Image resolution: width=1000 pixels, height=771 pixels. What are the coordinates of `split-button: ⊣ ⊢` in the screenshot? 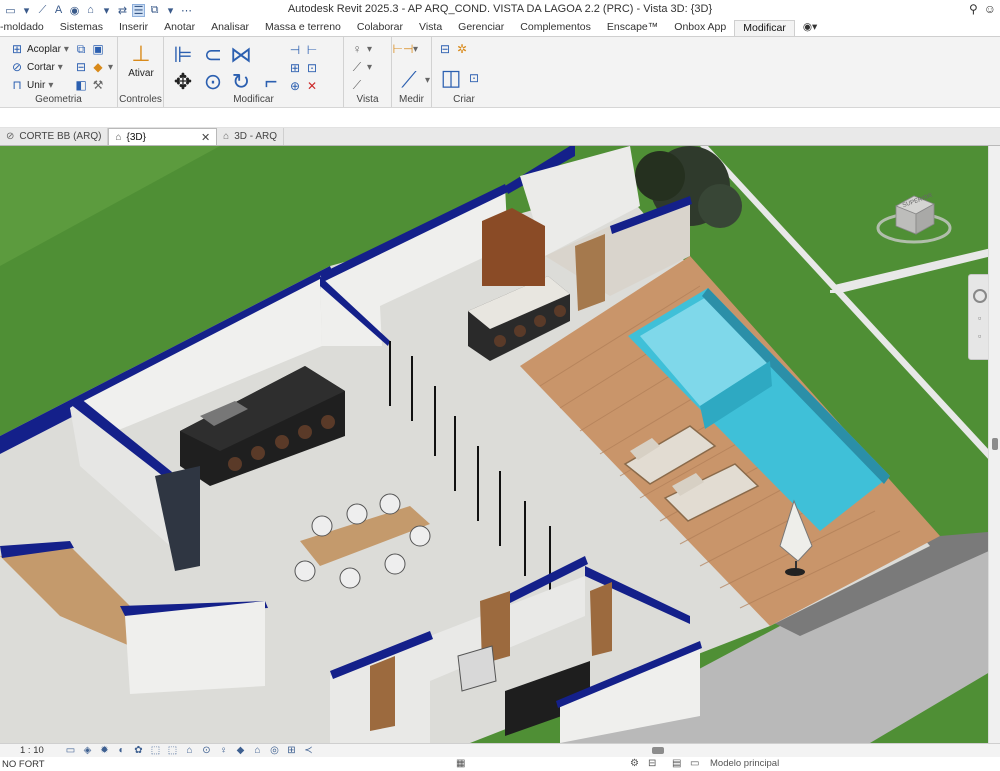 It's located at (303, 50).